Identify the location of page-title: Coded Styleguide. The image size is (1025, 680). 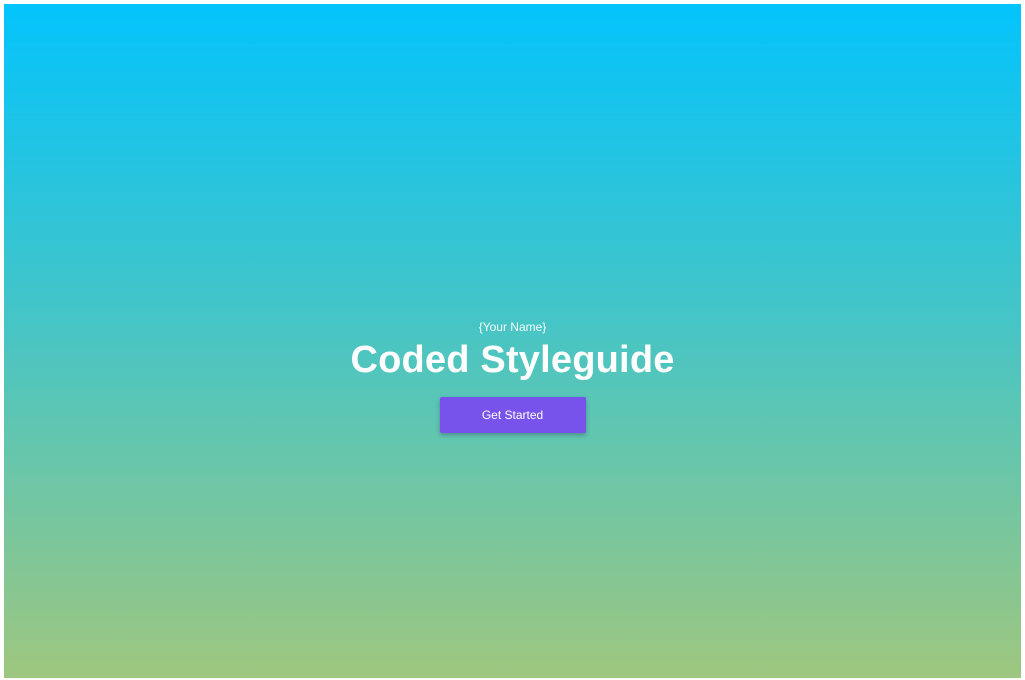
(512, 360).